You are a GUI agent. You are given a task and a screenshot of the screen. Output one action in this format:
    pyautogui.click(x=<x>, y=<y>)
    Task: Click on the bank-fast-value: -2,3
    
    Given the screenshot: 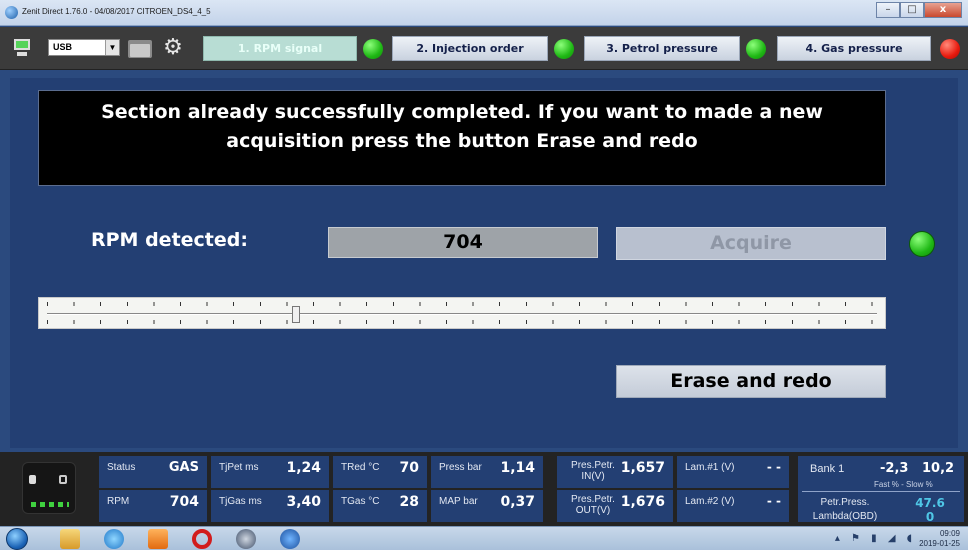 What is the action you would take?
    pyautogui.click(x=894, y=468)
    